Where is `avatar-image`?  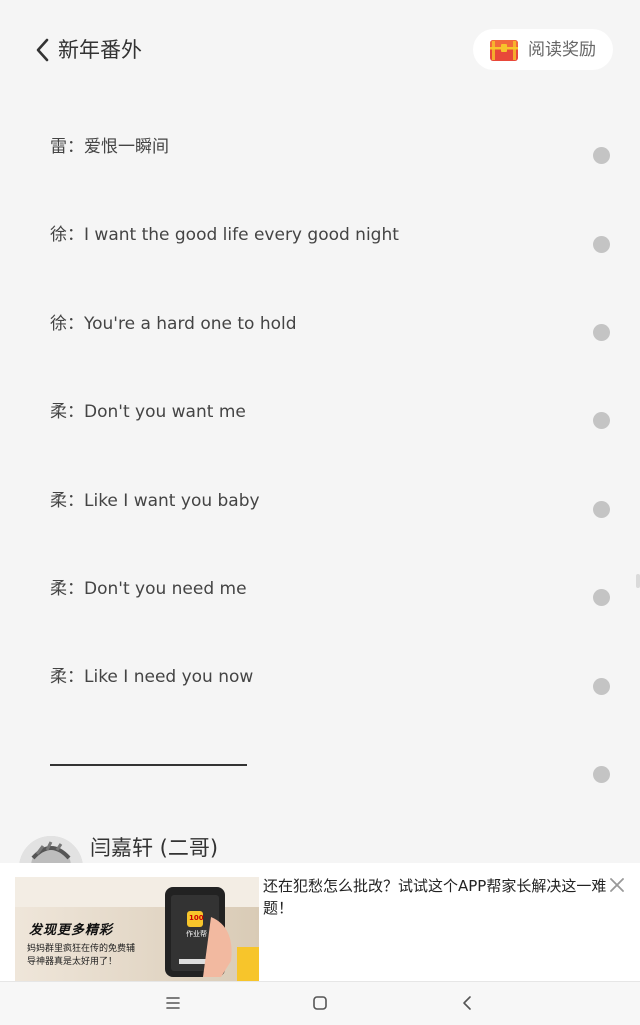 avatar-image is located at coordinates (51, 850).